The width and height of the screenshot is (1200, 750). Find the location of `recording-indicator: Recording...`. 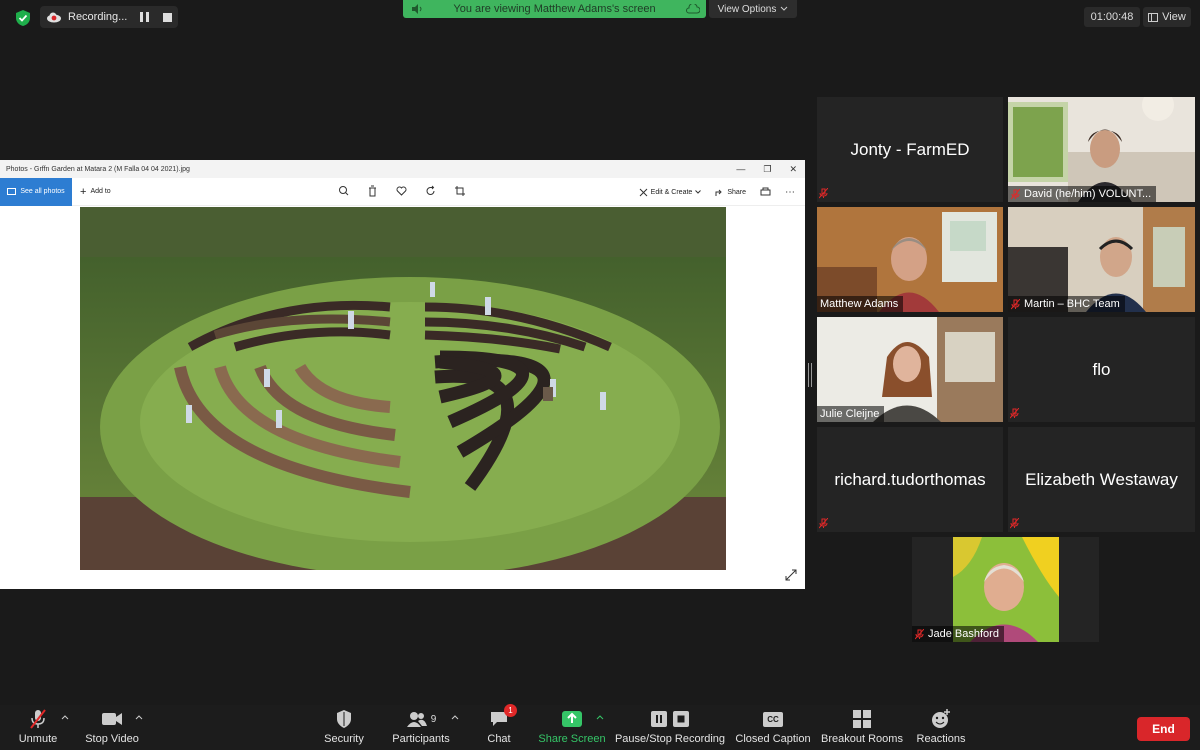

recording-indicator: Recording... is located at coordinates (109, 17).